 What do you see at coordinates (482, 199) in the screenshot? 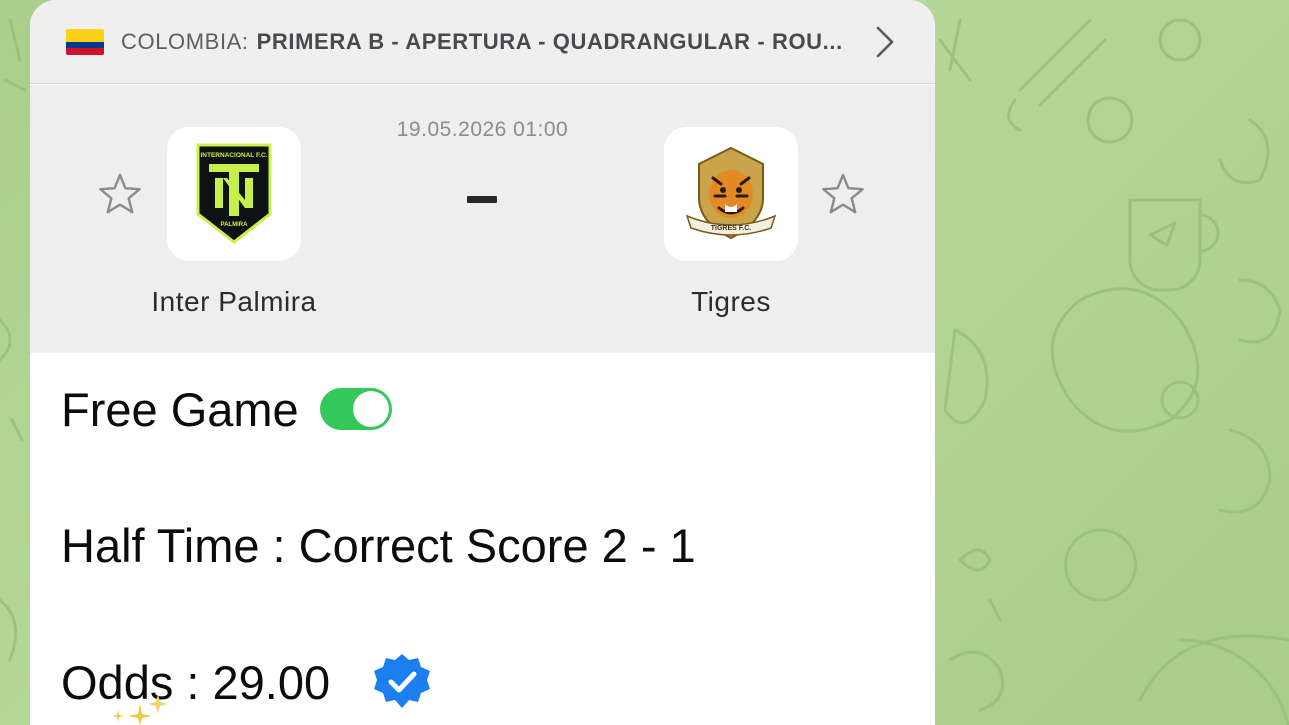
I see `score-separator` at bounding box center [482, 199].